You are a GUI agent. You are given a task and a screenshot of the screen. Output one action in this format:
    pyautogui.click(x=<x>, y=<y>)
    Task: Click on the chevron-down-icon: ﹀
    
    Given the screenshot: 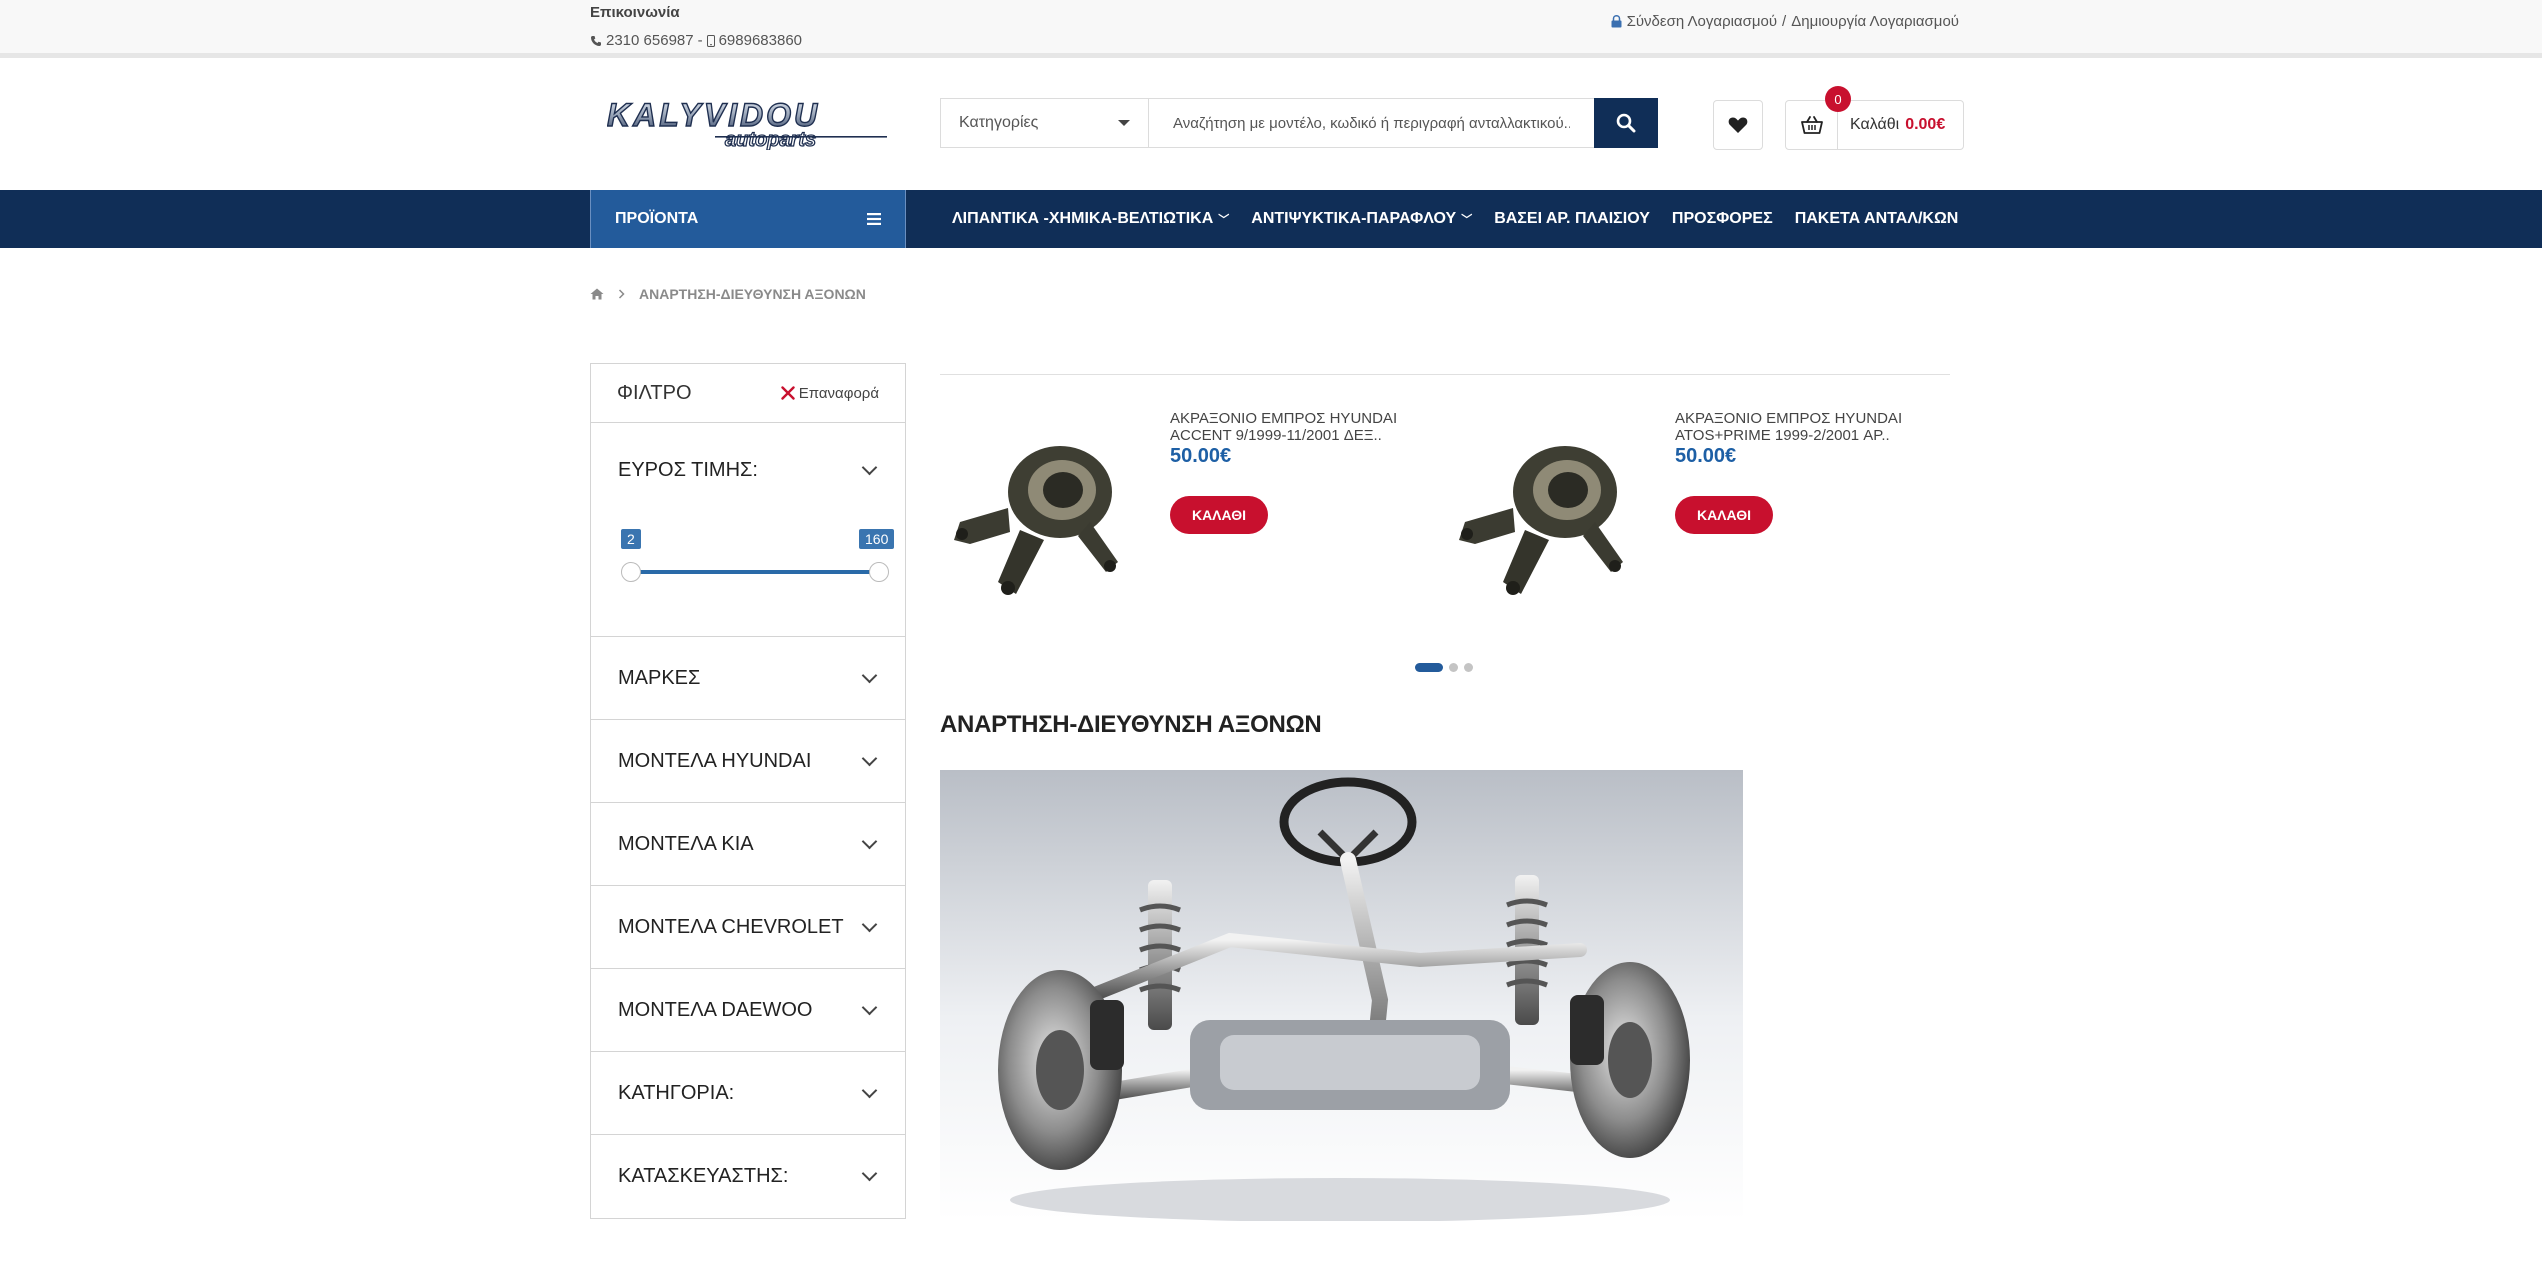 What is the action you would take?
    pyautogui.click(x=1467, y=220)
    